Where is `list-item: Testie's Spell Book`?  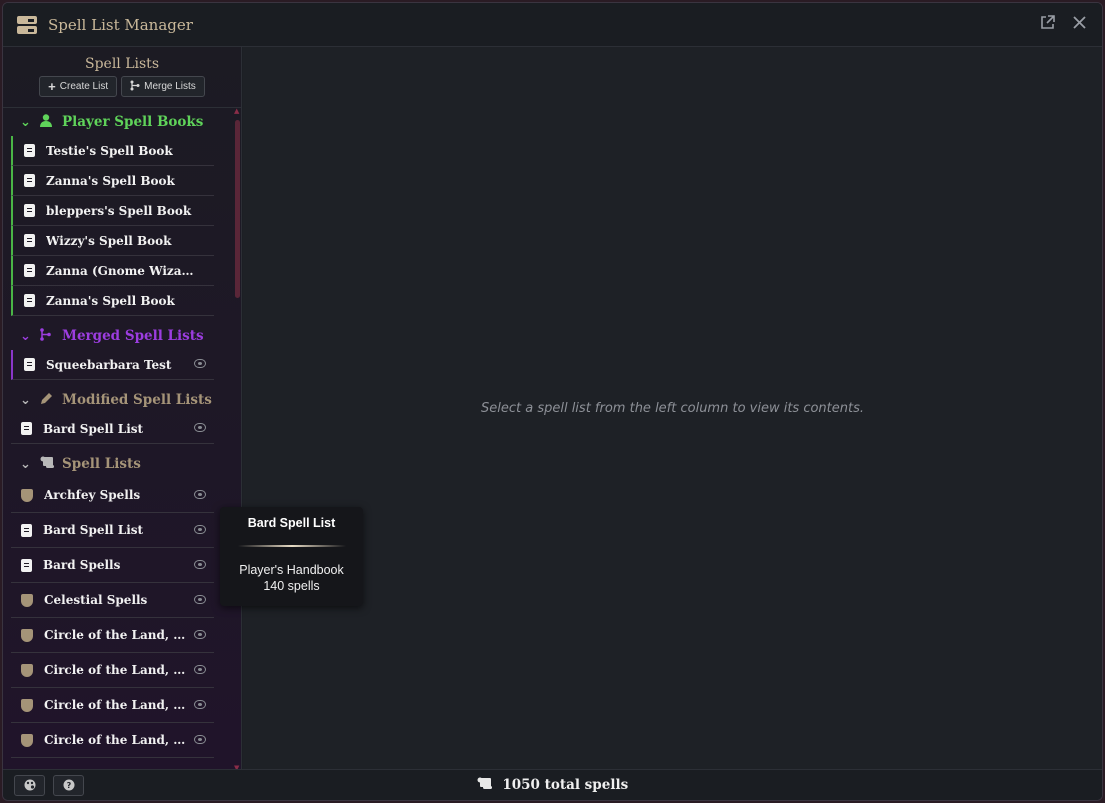 list-item: Testie's Spell Book is located at coordinates (112, 151).